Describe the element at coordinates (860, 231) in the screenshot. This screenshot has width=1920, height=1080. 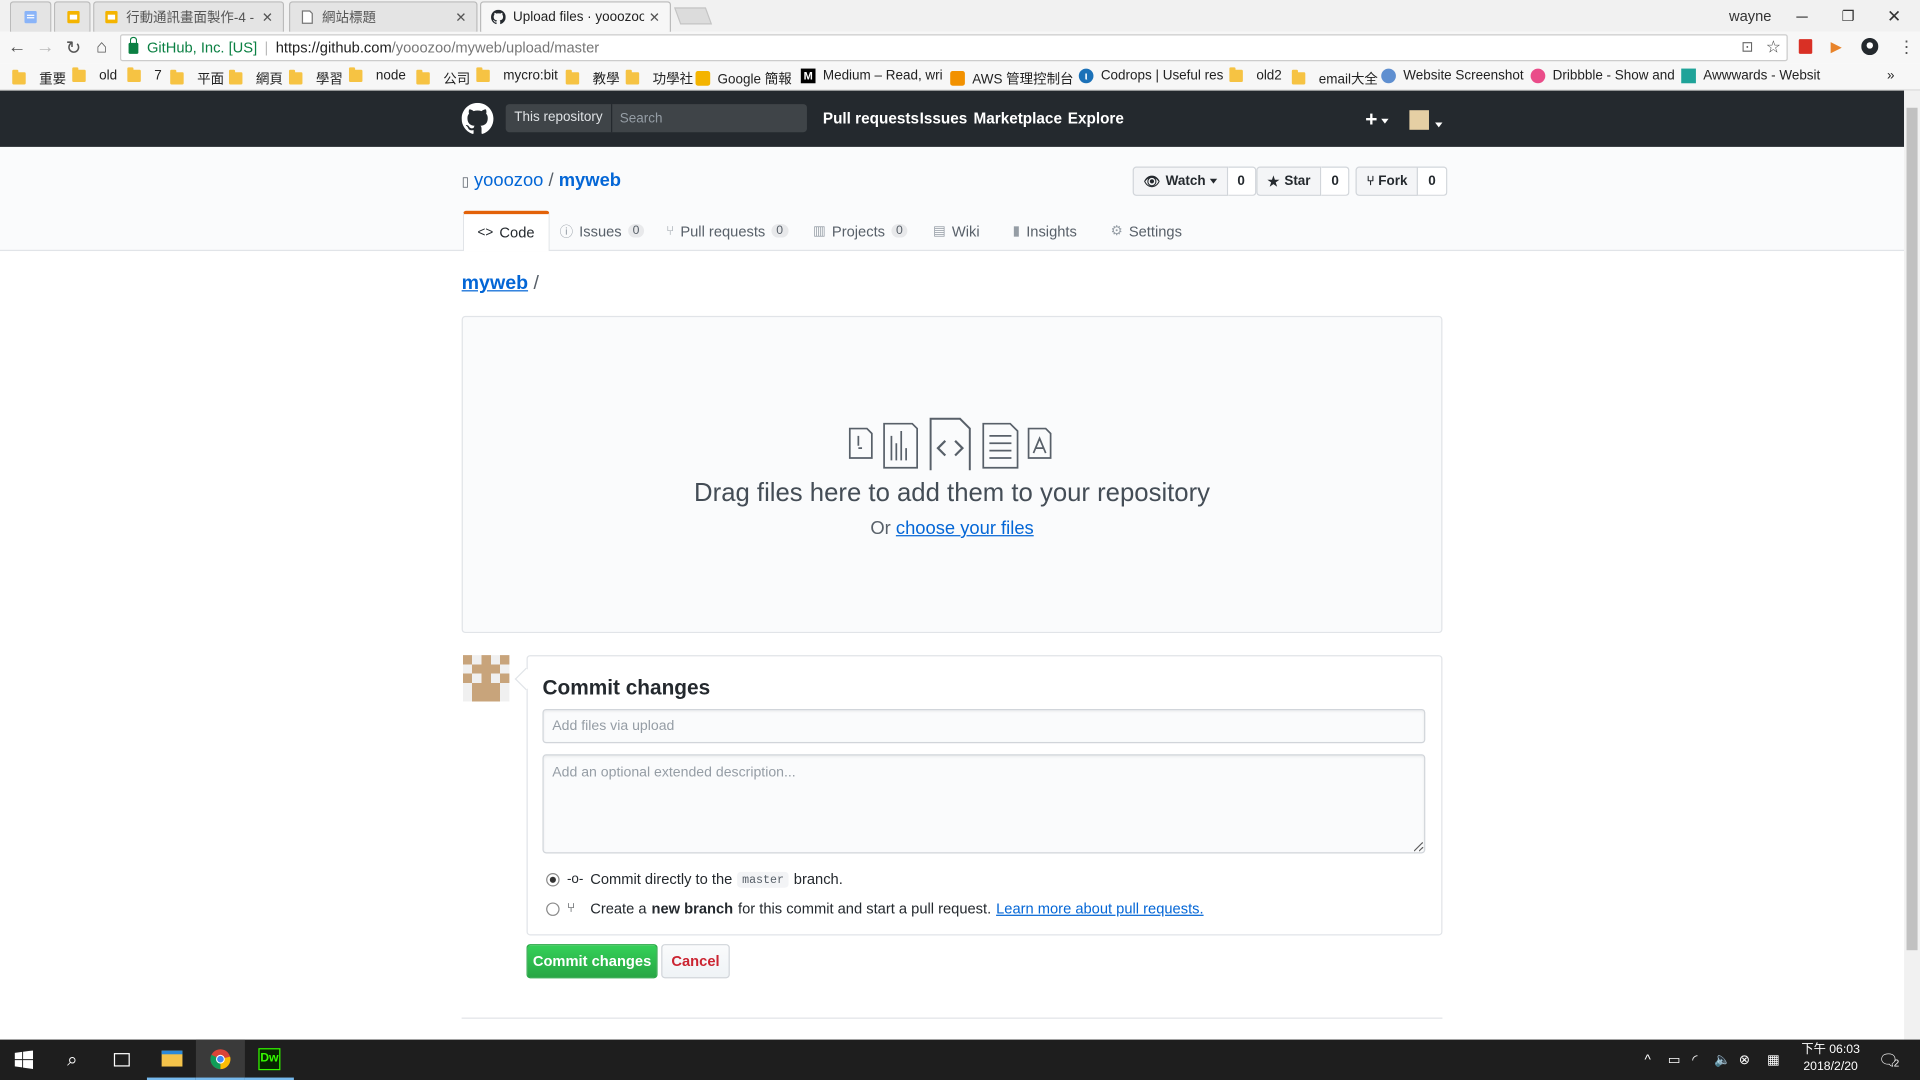
I see `tab-projects: ▥ Projects 0` at that location.